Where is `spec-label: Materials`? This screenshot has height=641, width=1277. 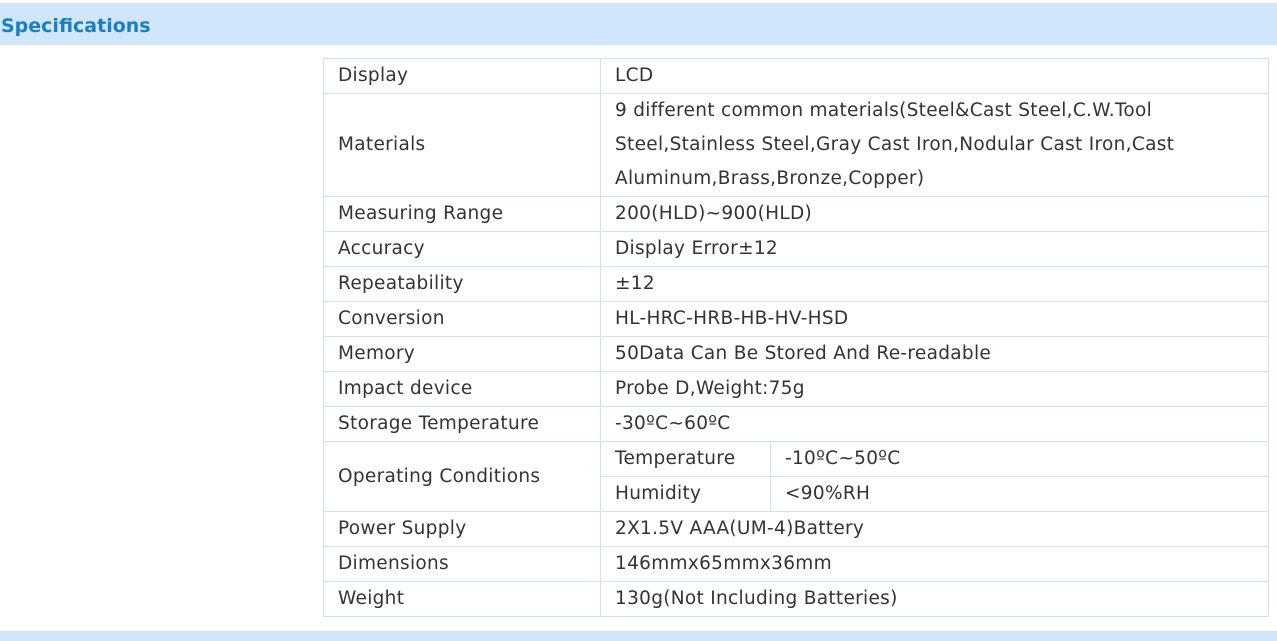
spec-label: Materials is located at coordinates (462, 145).